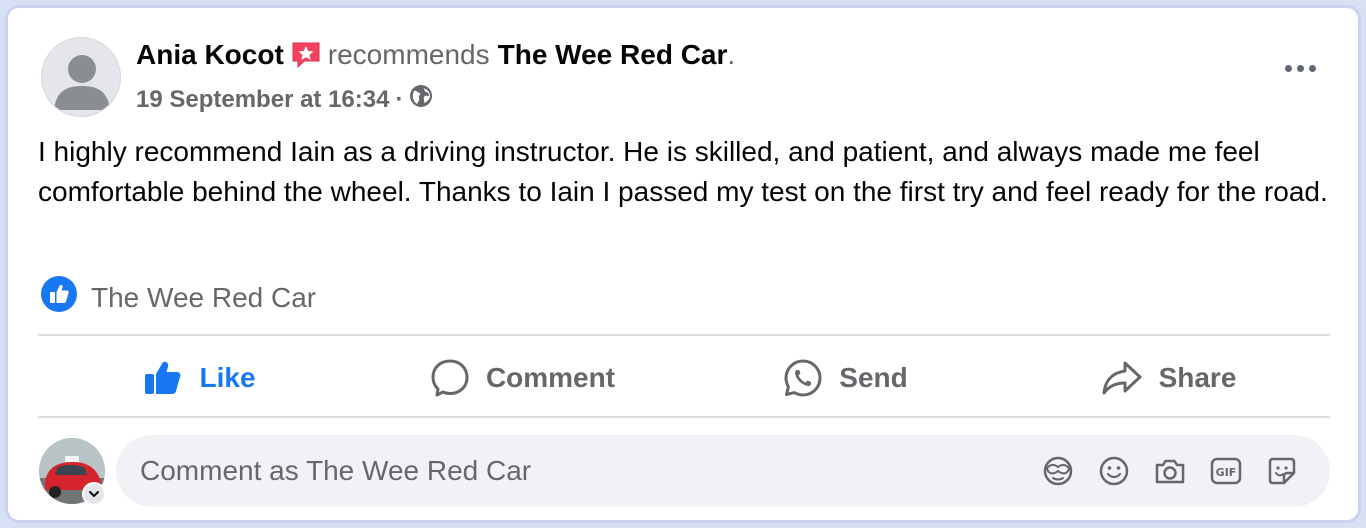 Image resolution: width=1366 pixels, height=528 pixels. Describe the element at coordinates (613, 55) in the screenshot. I see `page-link: The Wee Red Car` at that location.